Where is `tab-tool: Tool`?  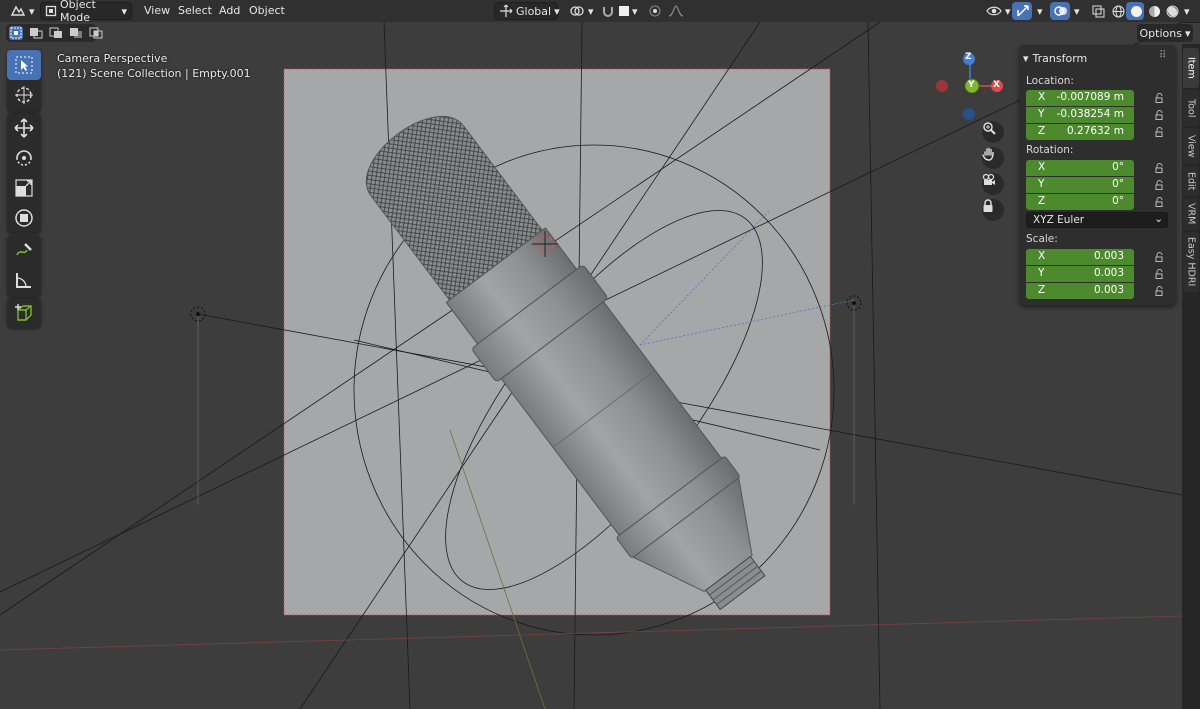 tab-tool: Tool is located at coordinates (1191, 108).